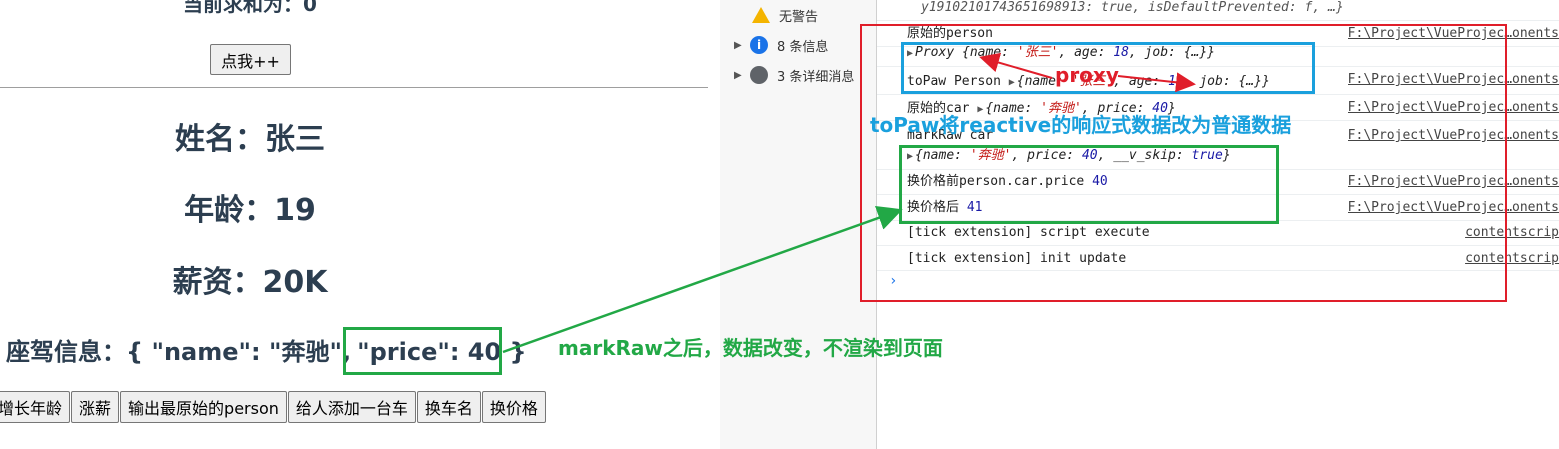  I want to click on grow-age-button: 增长年龄, so click(35, 407).